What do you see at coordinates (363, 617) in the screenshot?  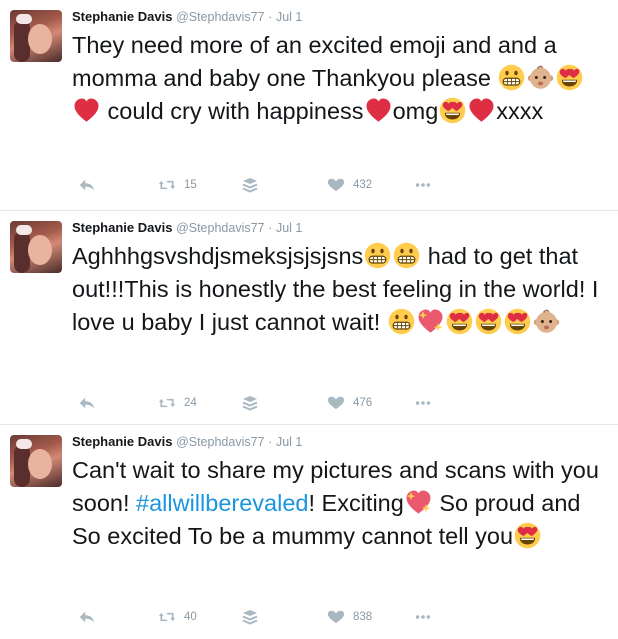 I see `like-count: 838` at bounding box center [363, 617].